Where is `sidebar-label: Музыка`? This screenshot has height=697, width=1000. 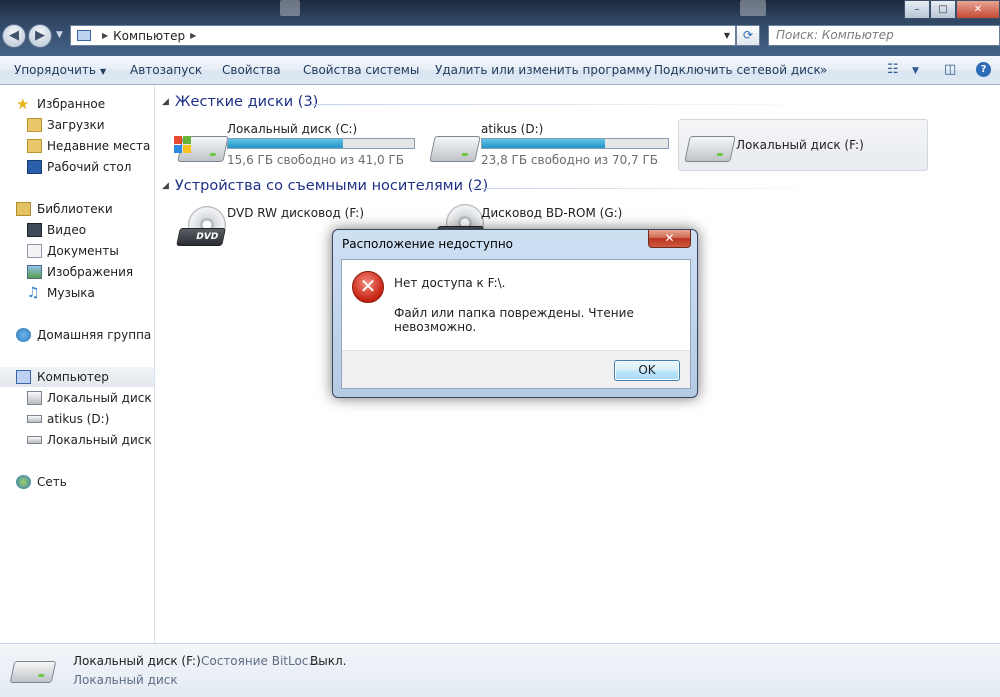
sidebar-label: Музыка is located at coordinates (71, 293).